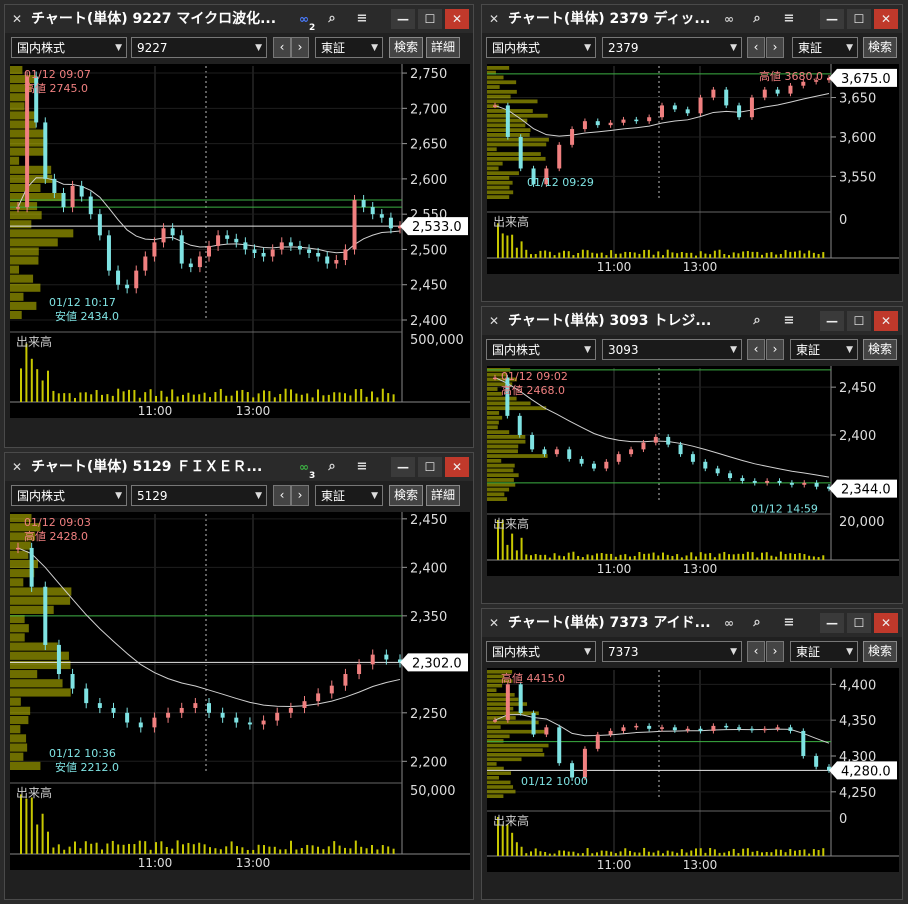  Describe the element at coordinates (152, 496) in the screenshot. I see `code-value: 5129` at that location.